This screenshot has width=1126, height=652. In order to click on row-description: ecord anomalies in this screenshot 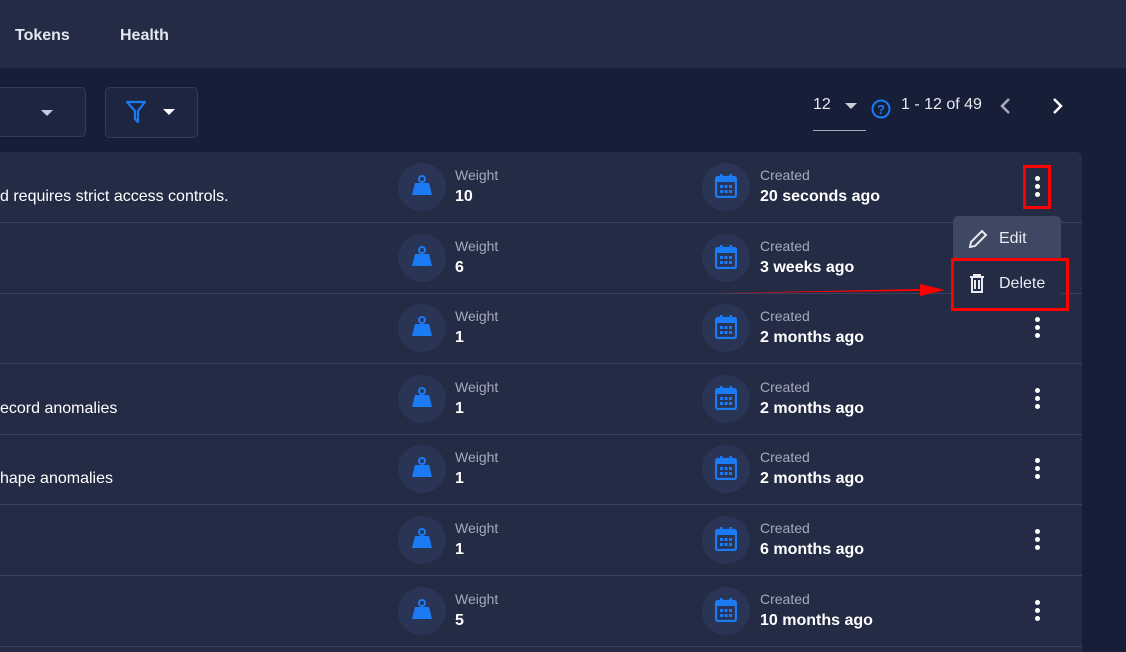, I will do `click(59, 408)`.